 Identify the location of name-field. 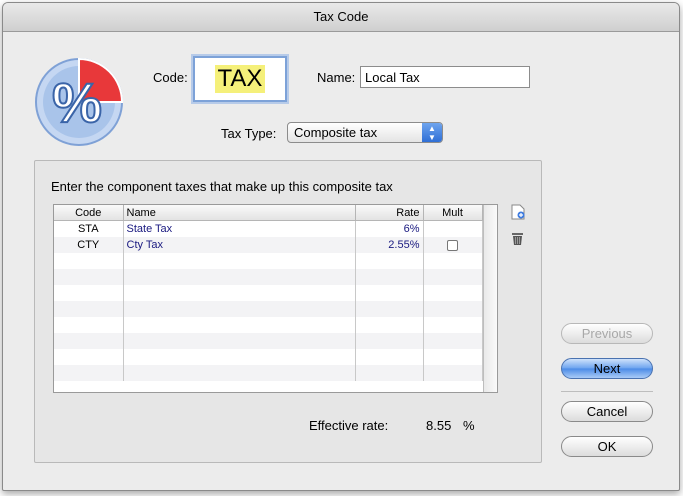
(445, 77).